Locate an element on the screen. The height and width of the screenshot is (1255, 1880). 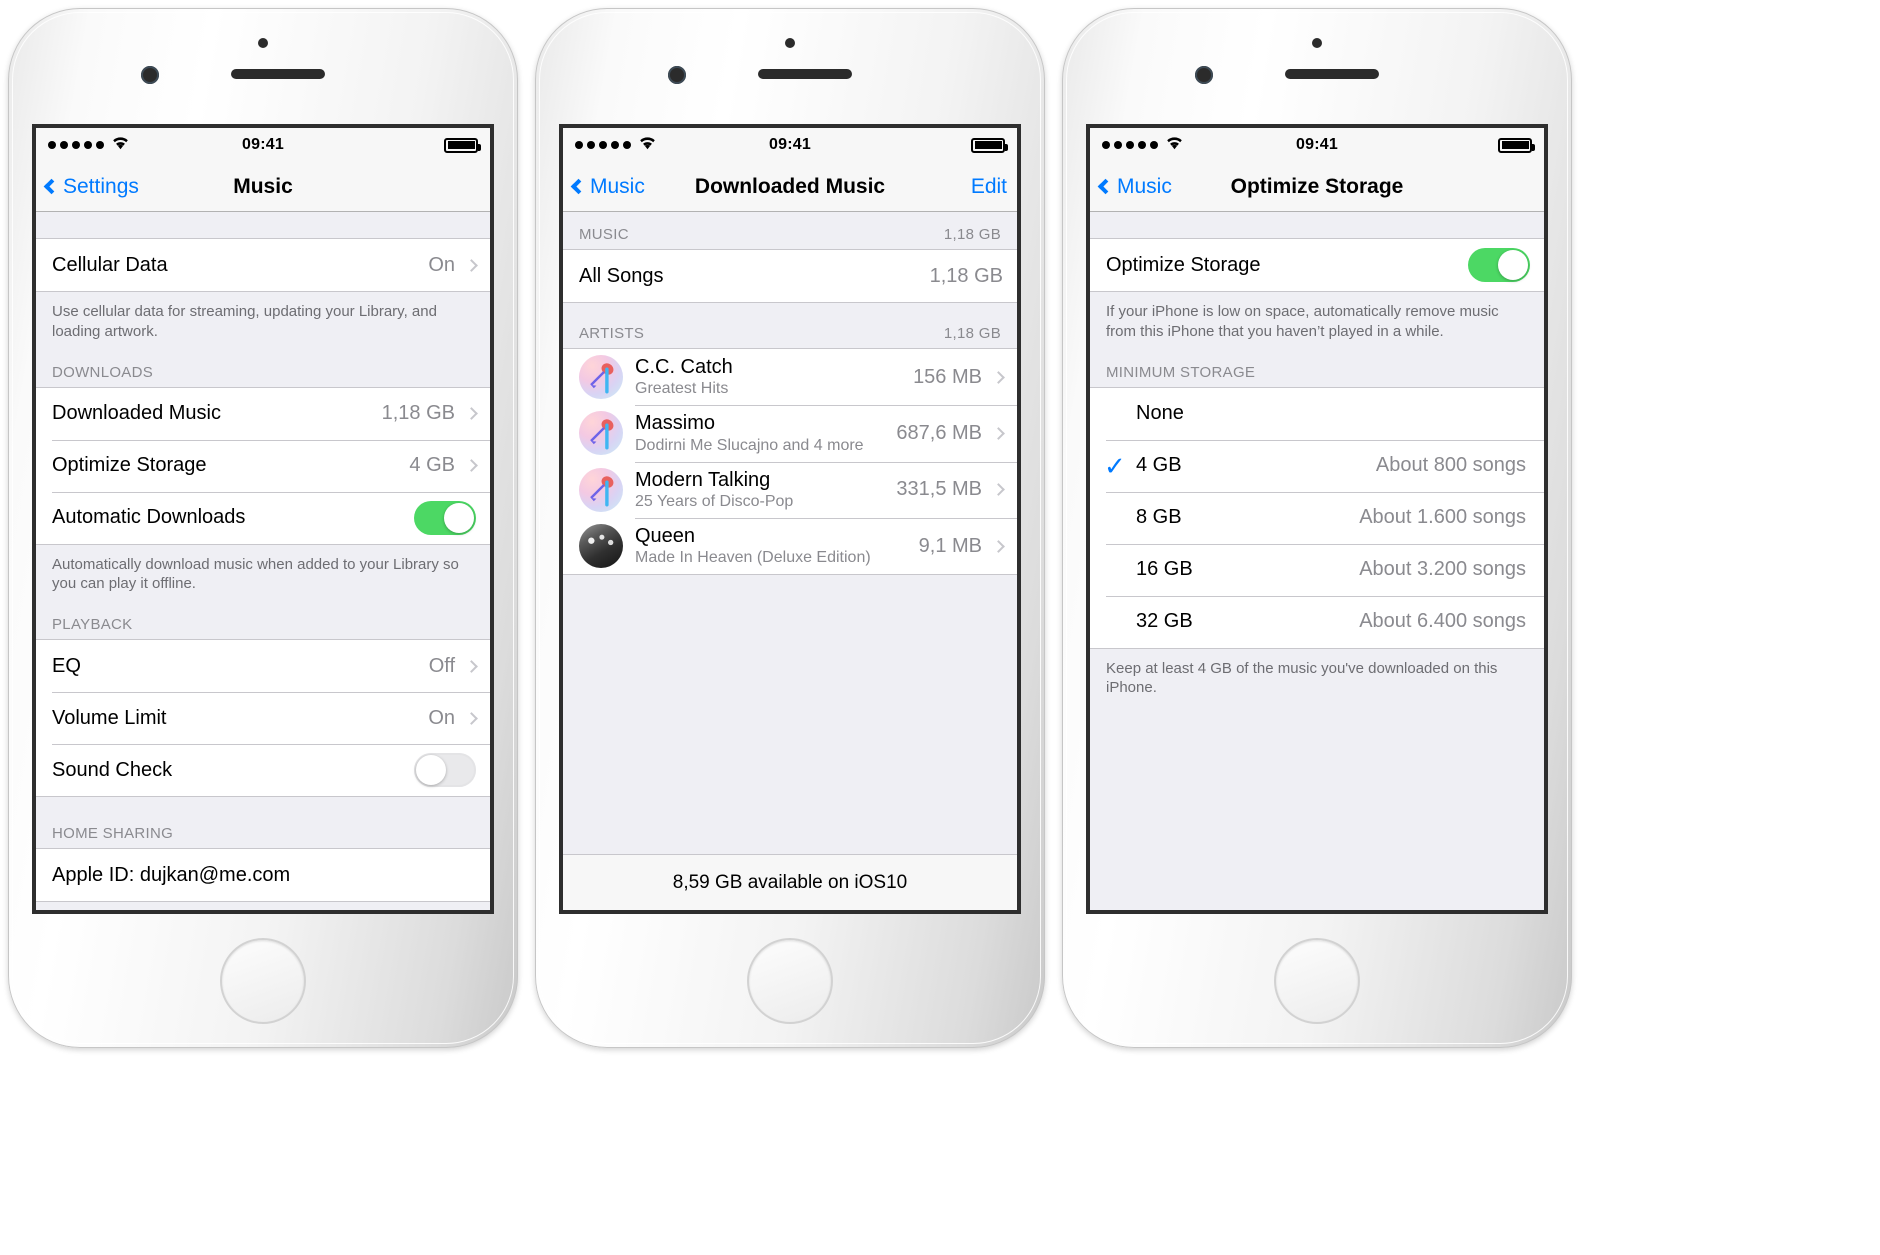
row-downloaded-music: Downloaded Music 1,18 GB is located at coordinates (263, 413).